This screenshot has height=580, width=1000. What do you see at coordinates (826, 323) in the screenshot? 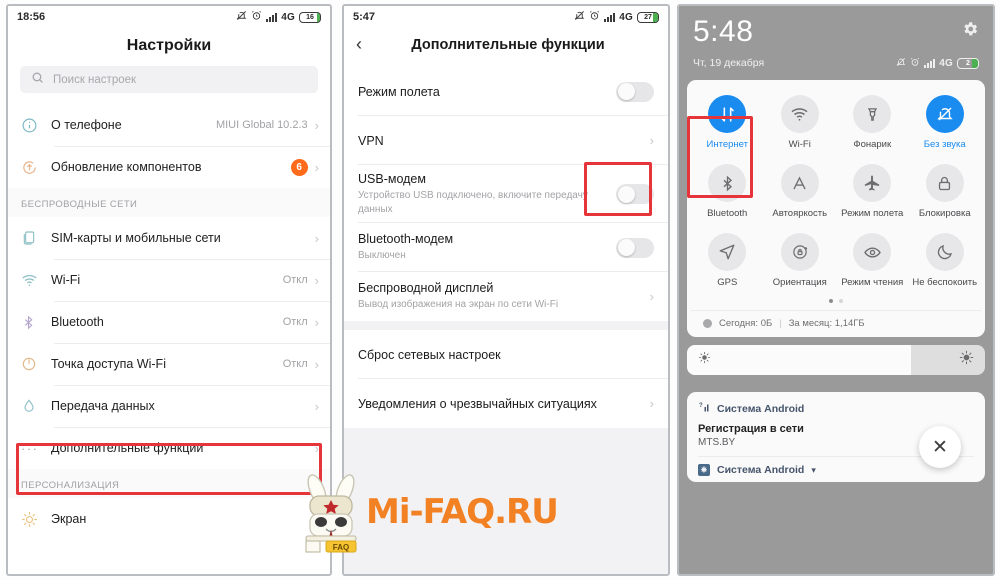
I see `data-month: За месяц: 1,14ГБ` at bounding box center [826, 323].